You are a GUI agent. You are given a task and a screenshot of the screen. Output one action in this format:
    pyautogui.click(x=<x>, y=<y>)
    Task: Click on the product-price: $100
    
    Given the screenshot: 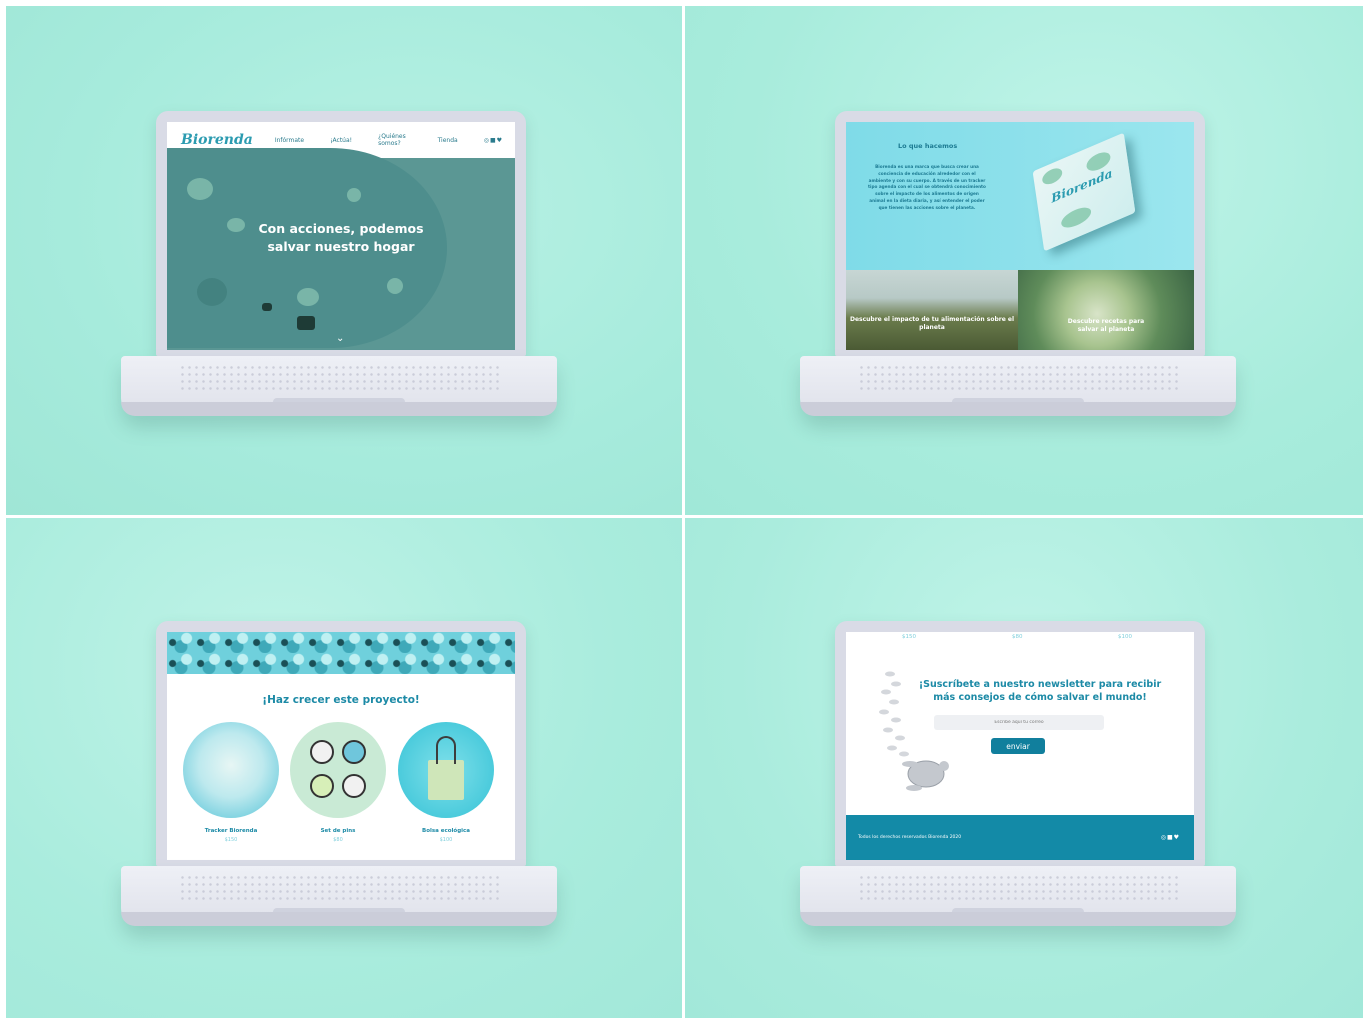 What is the action you would take?
    pyautogui.click(x=446, y=840)
    